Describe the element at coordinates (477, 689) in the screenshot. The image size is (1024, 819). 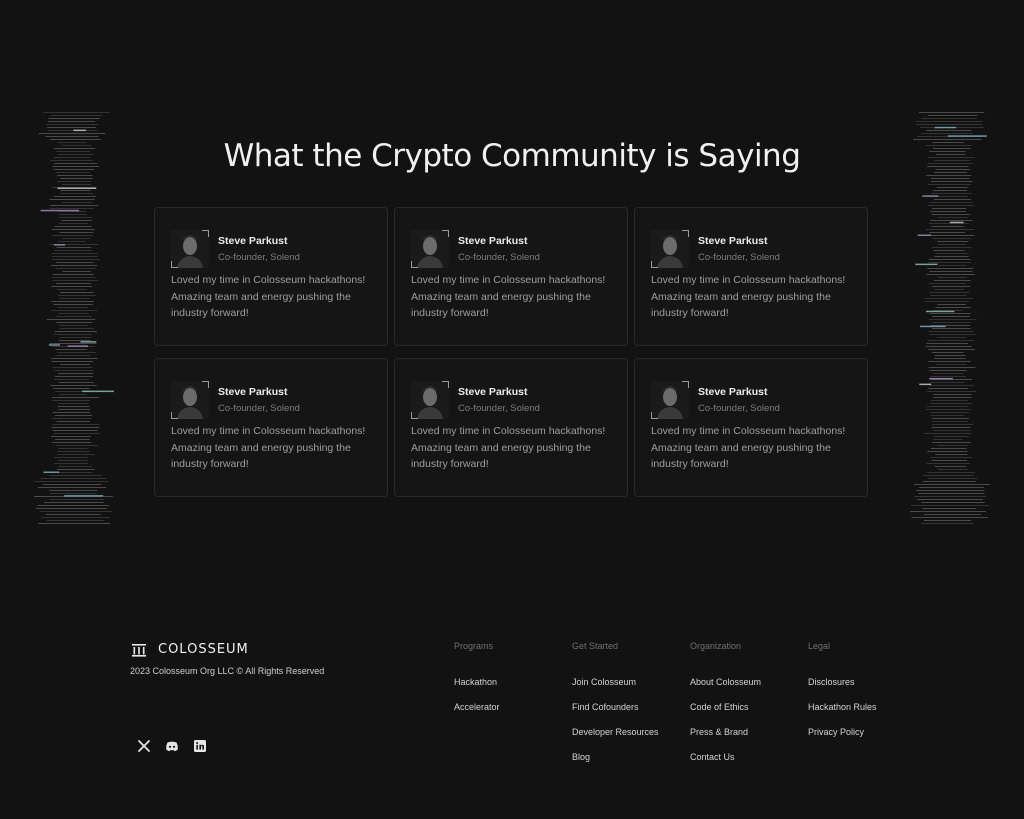
I see `footer-link-hackathon: Hackathon` at that location.